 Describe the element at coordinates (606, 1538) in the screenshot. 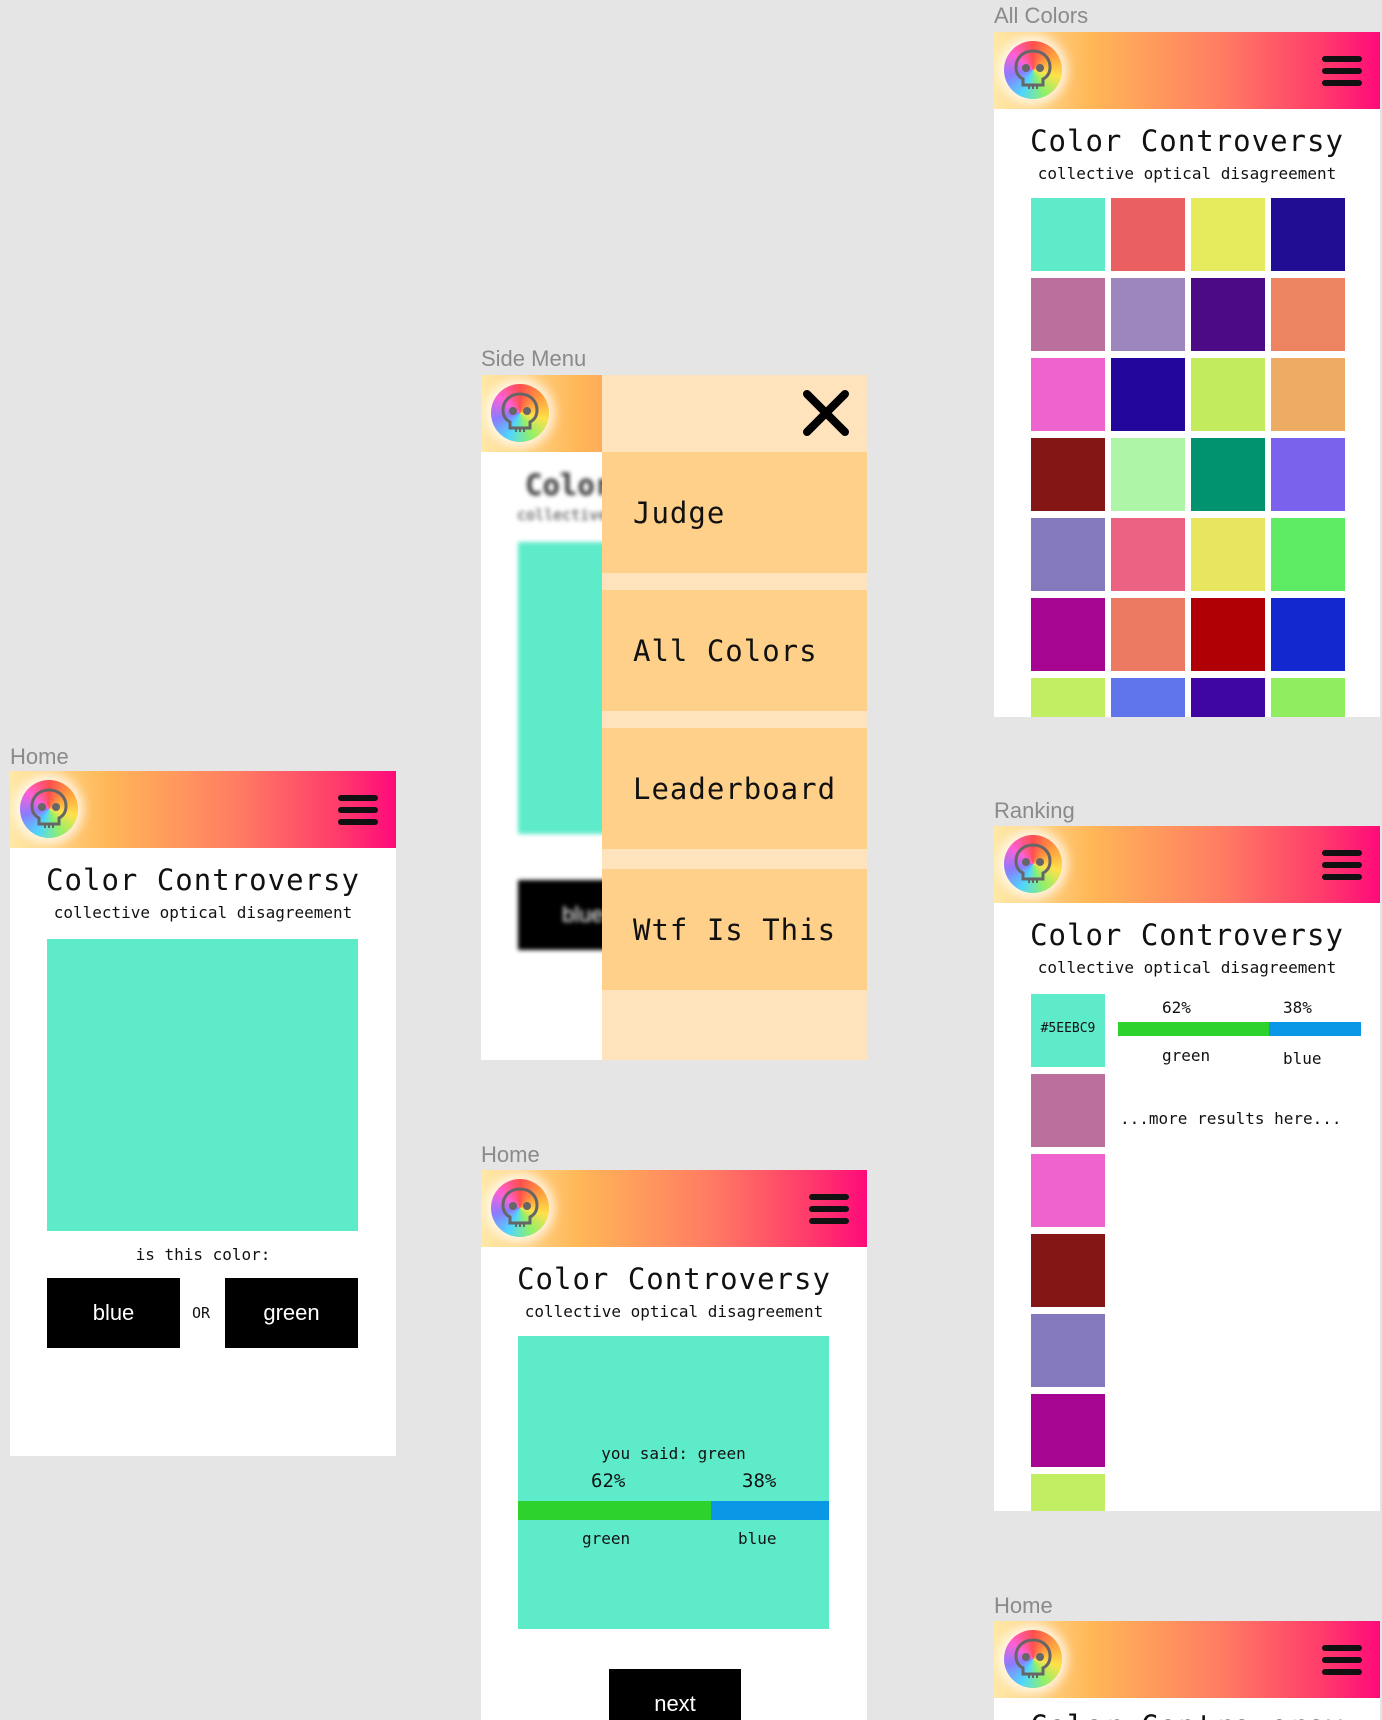

I see `green-label: green` at that location.